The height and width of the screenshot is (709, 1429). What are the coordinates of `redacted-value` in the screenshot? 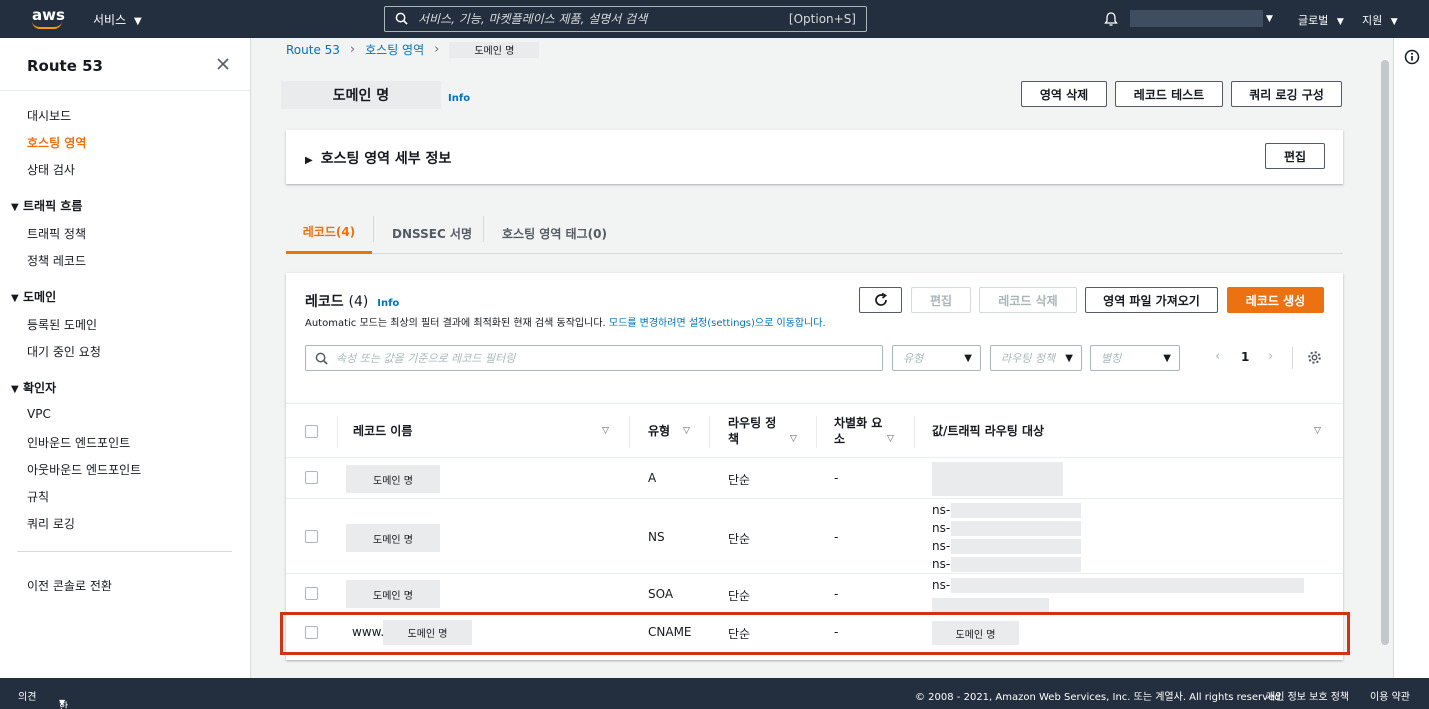 It's located at (997, 479).